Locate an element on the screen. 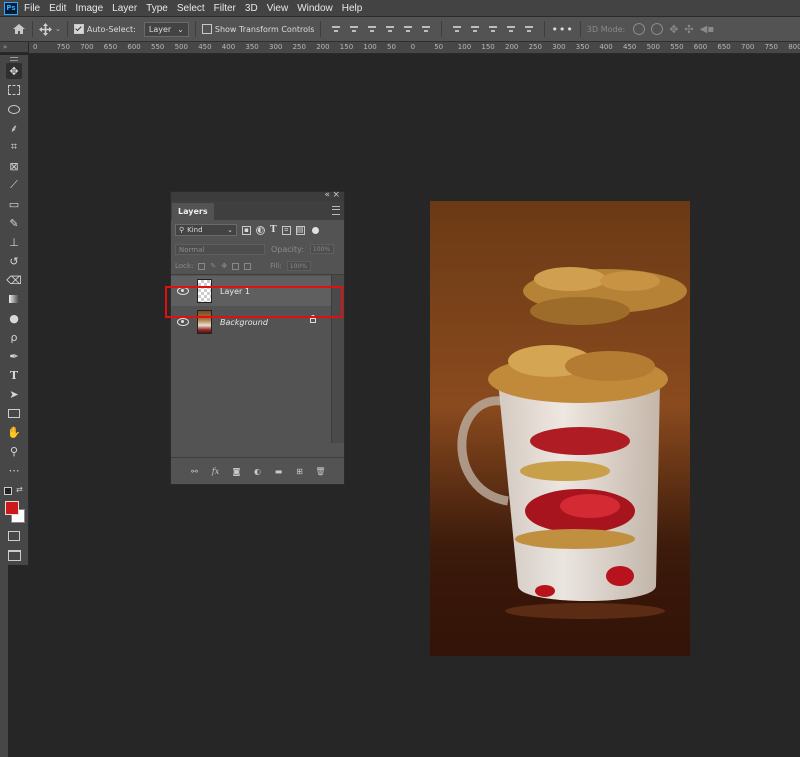 This screenshot has width=800, height=757. blend-mode-dropdown: Normal is located at coordinates (220, 249).